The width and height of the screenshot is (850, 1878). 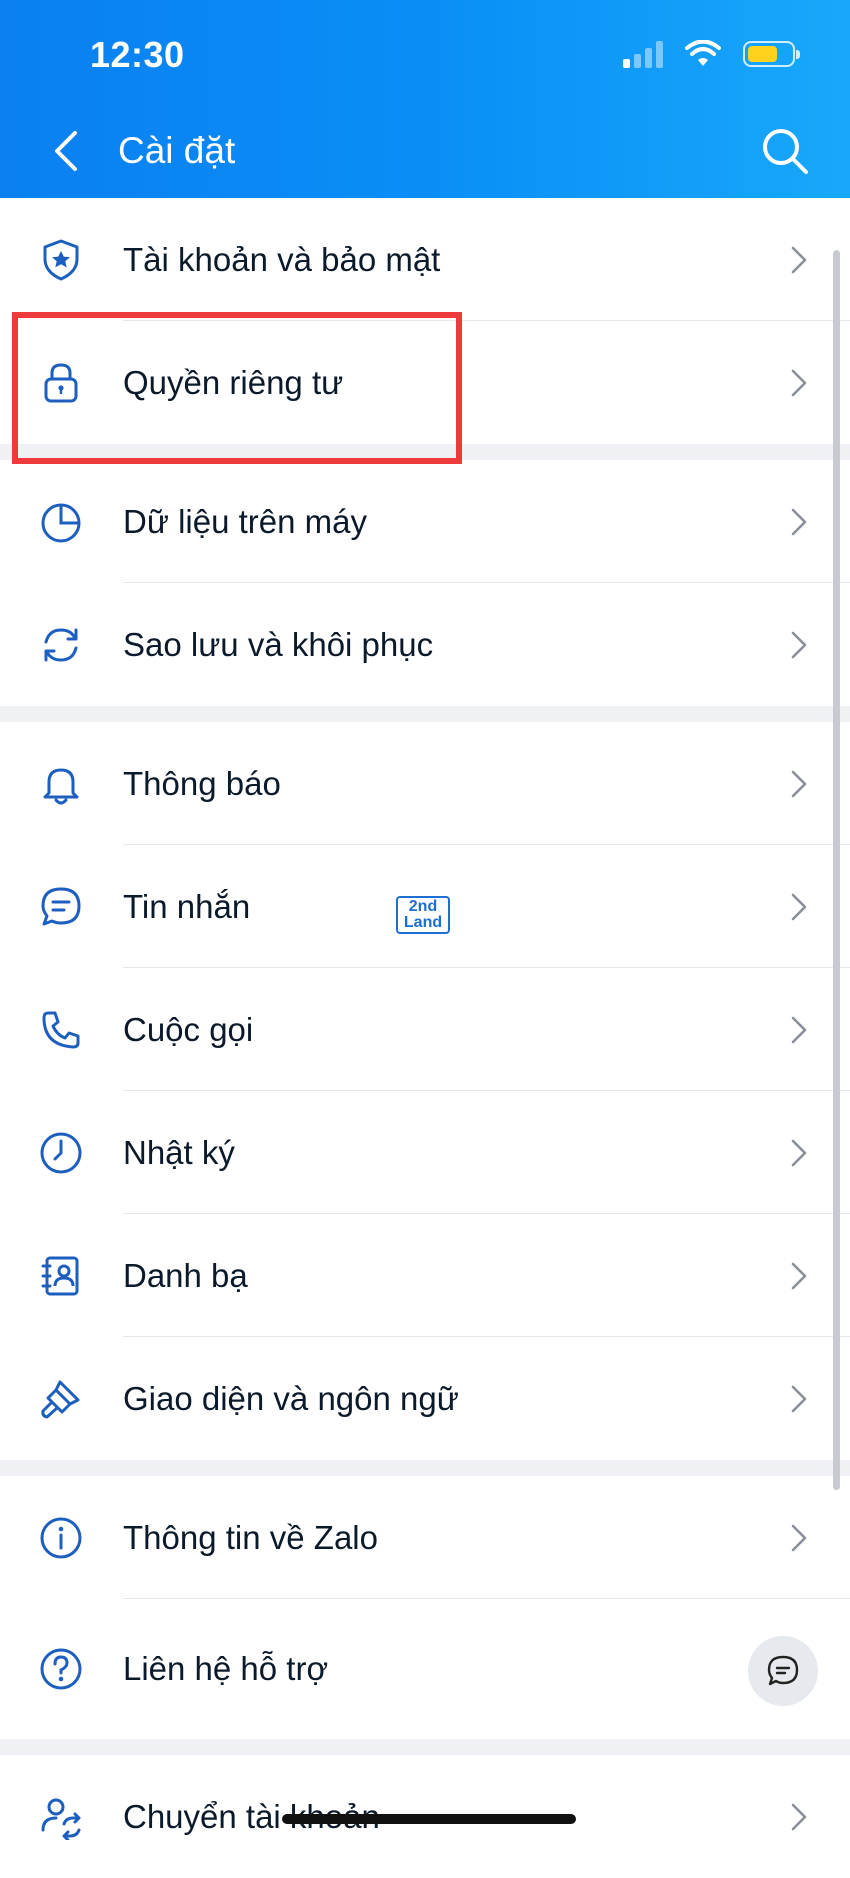 What do you see at coordinates (137, 54) in the screenshot?
I see `status-time: 12:30` at bounding box center [137, 54].